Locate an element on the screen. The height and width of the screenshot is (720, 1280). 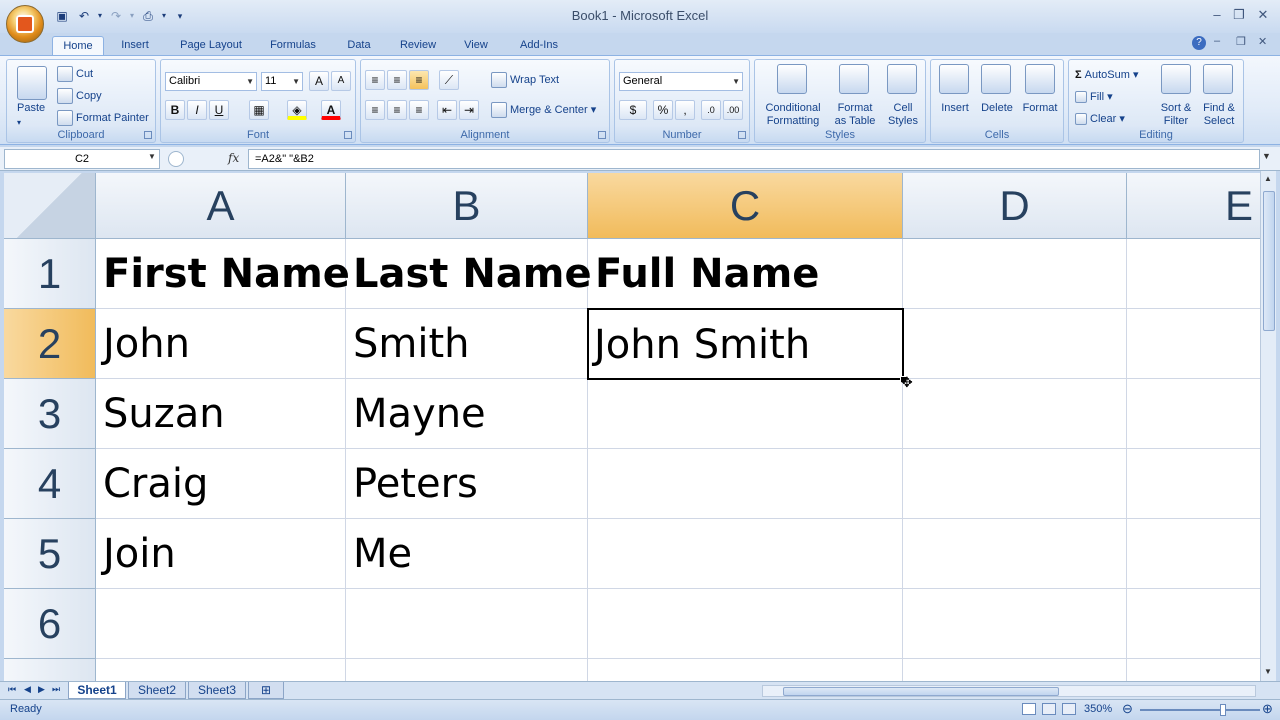
tab-insert: Insert is located at coordinates (135, 46).